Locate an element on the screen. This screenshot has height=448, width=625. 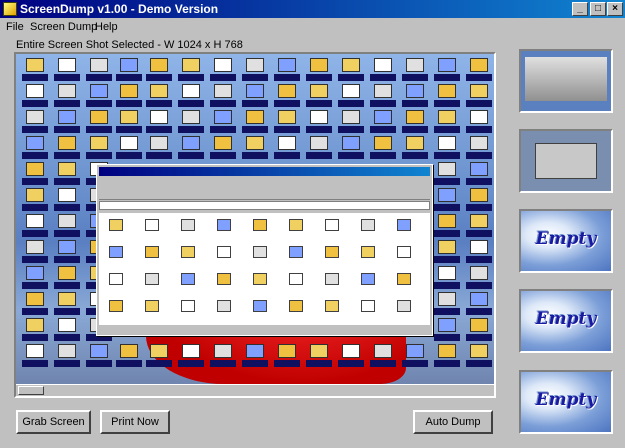
thumbnail-5: Empty is located at coordinates (566, 402).